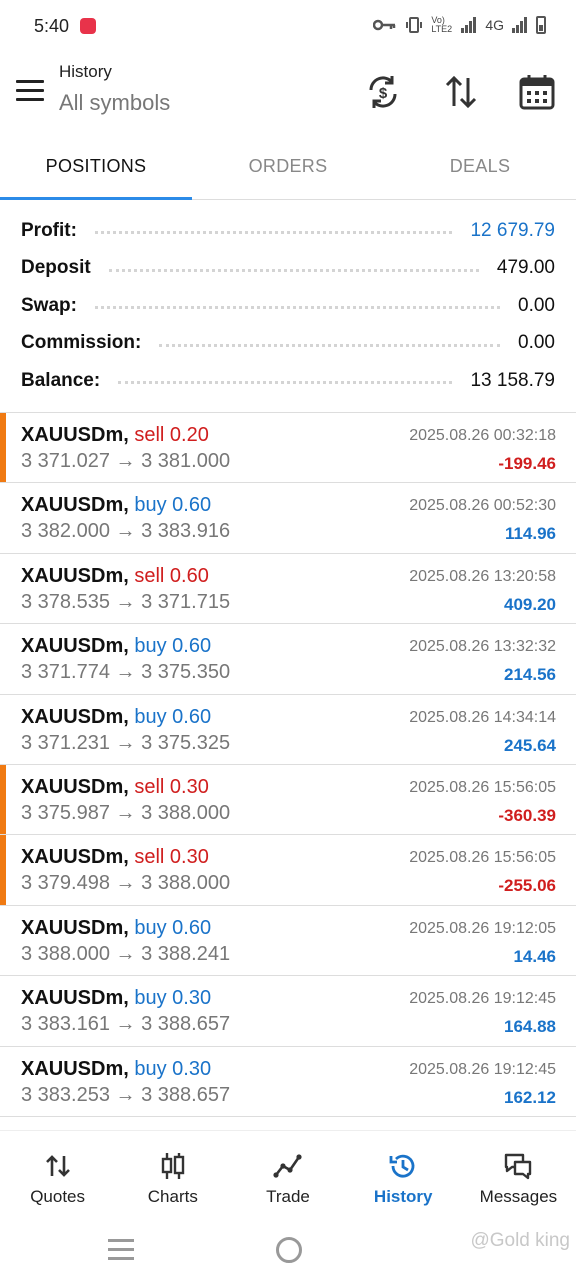  Describe the element at coordinates (126, 742) in the screenshot. I see `open-close-prices: 3 371.231 → 3 375.325` at that location.